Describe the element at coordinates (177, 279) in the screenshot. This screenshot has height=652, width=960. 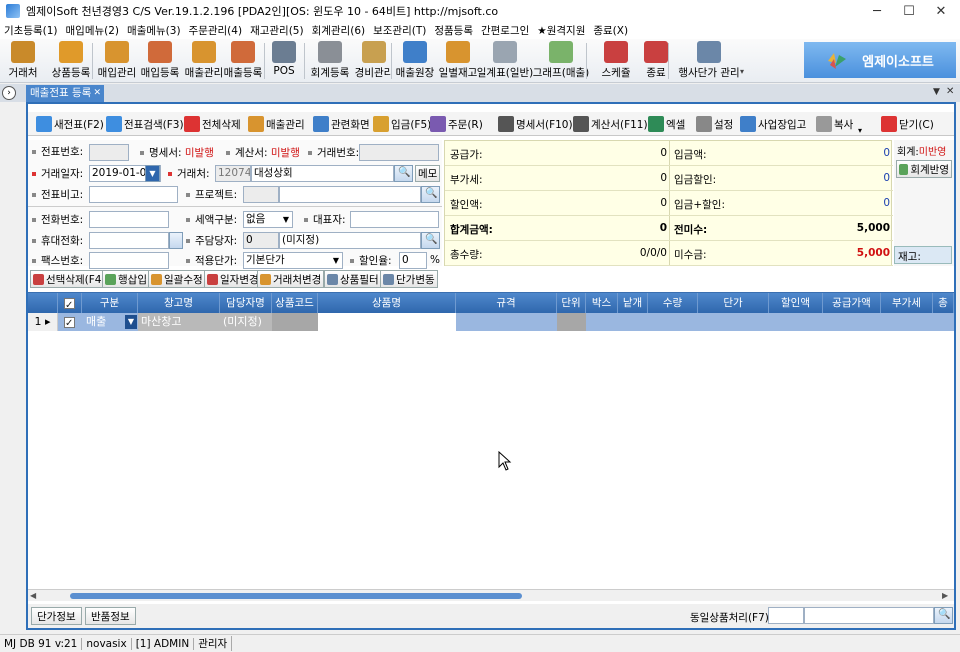
I see `grid-action-button: 일괄수정` at that location.